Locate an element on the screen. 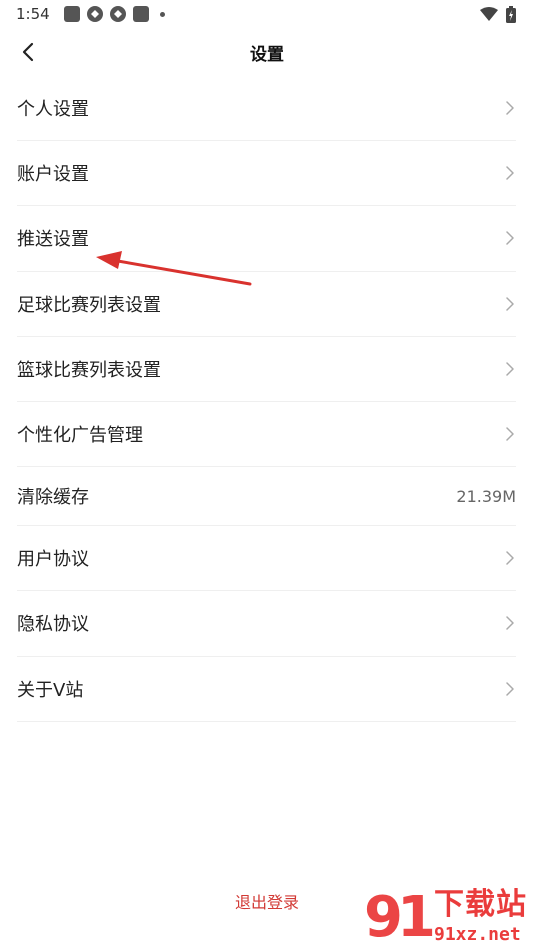 Image resolution: width=534 pixels, height=950 pixels. settings-item-user-agreement: 用户协议 is located at coordinates (266, 559).